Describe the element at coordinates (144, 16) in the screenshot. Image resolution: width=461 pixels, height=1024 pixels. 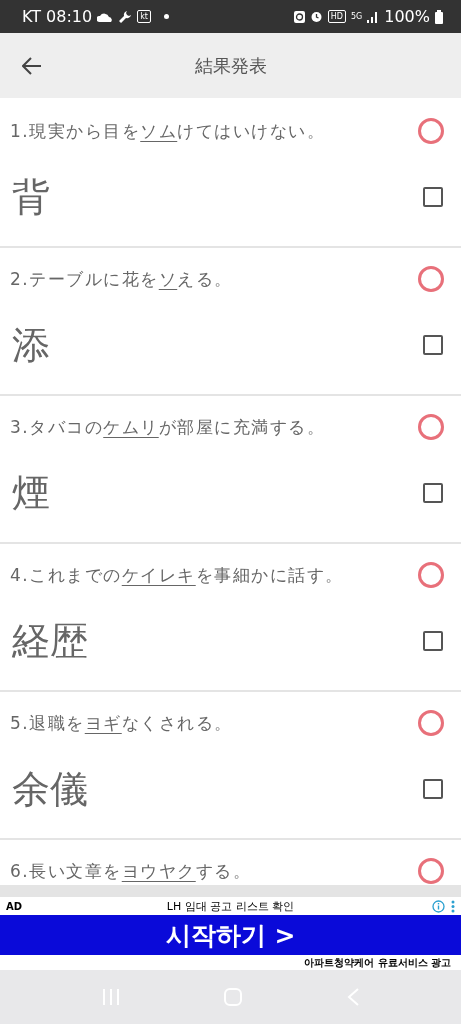
I see `carrier-badge: kt` at that location.